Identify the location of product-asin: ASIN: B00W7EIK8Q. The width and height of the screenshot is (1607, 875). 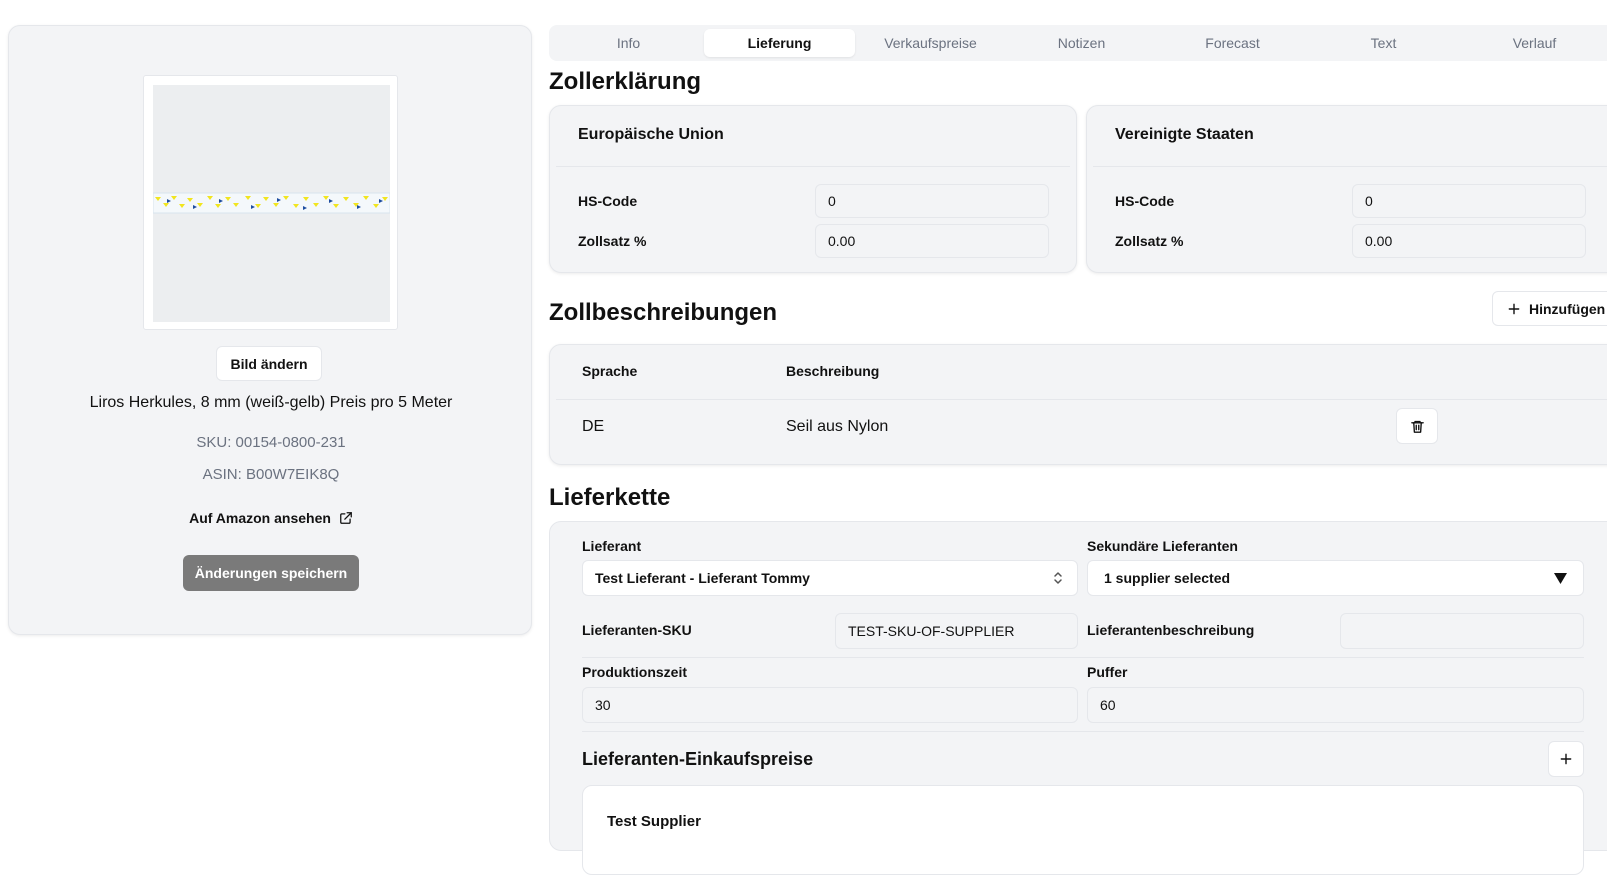
(271, 474).